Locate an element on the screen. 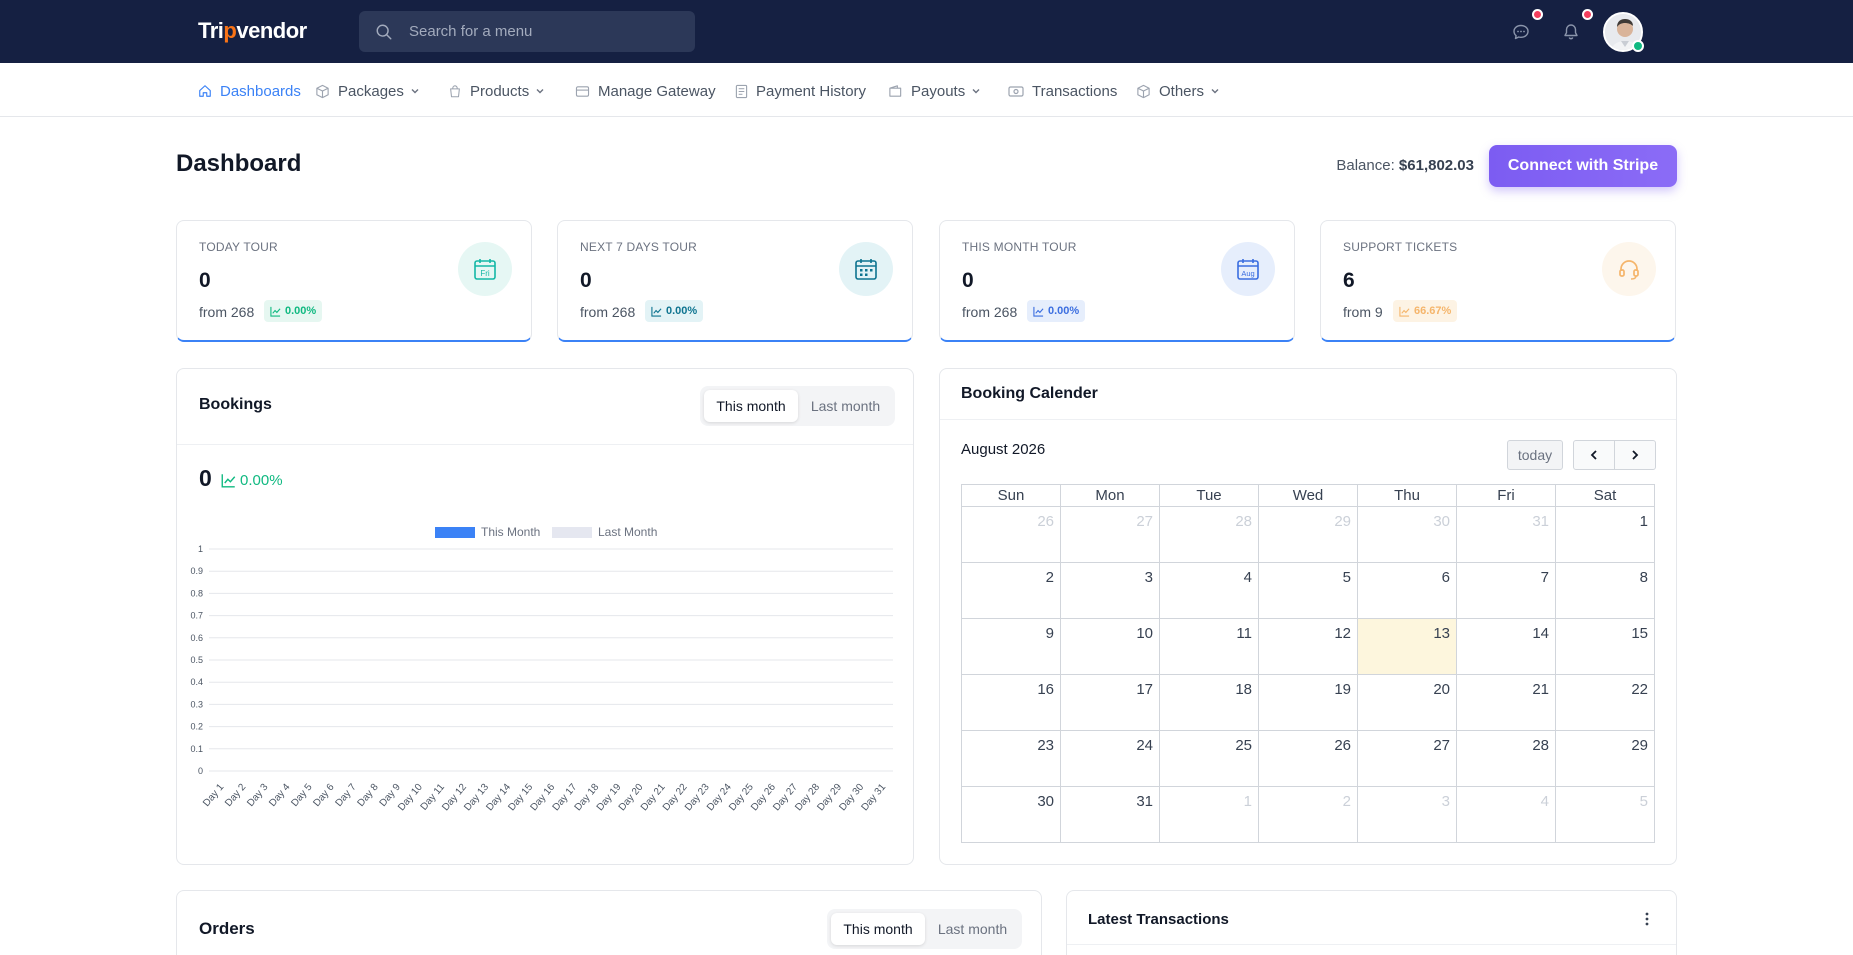 This screenshot has height=955, width=1853. calendar-day: 22 is located at coordinates (1605, 702).